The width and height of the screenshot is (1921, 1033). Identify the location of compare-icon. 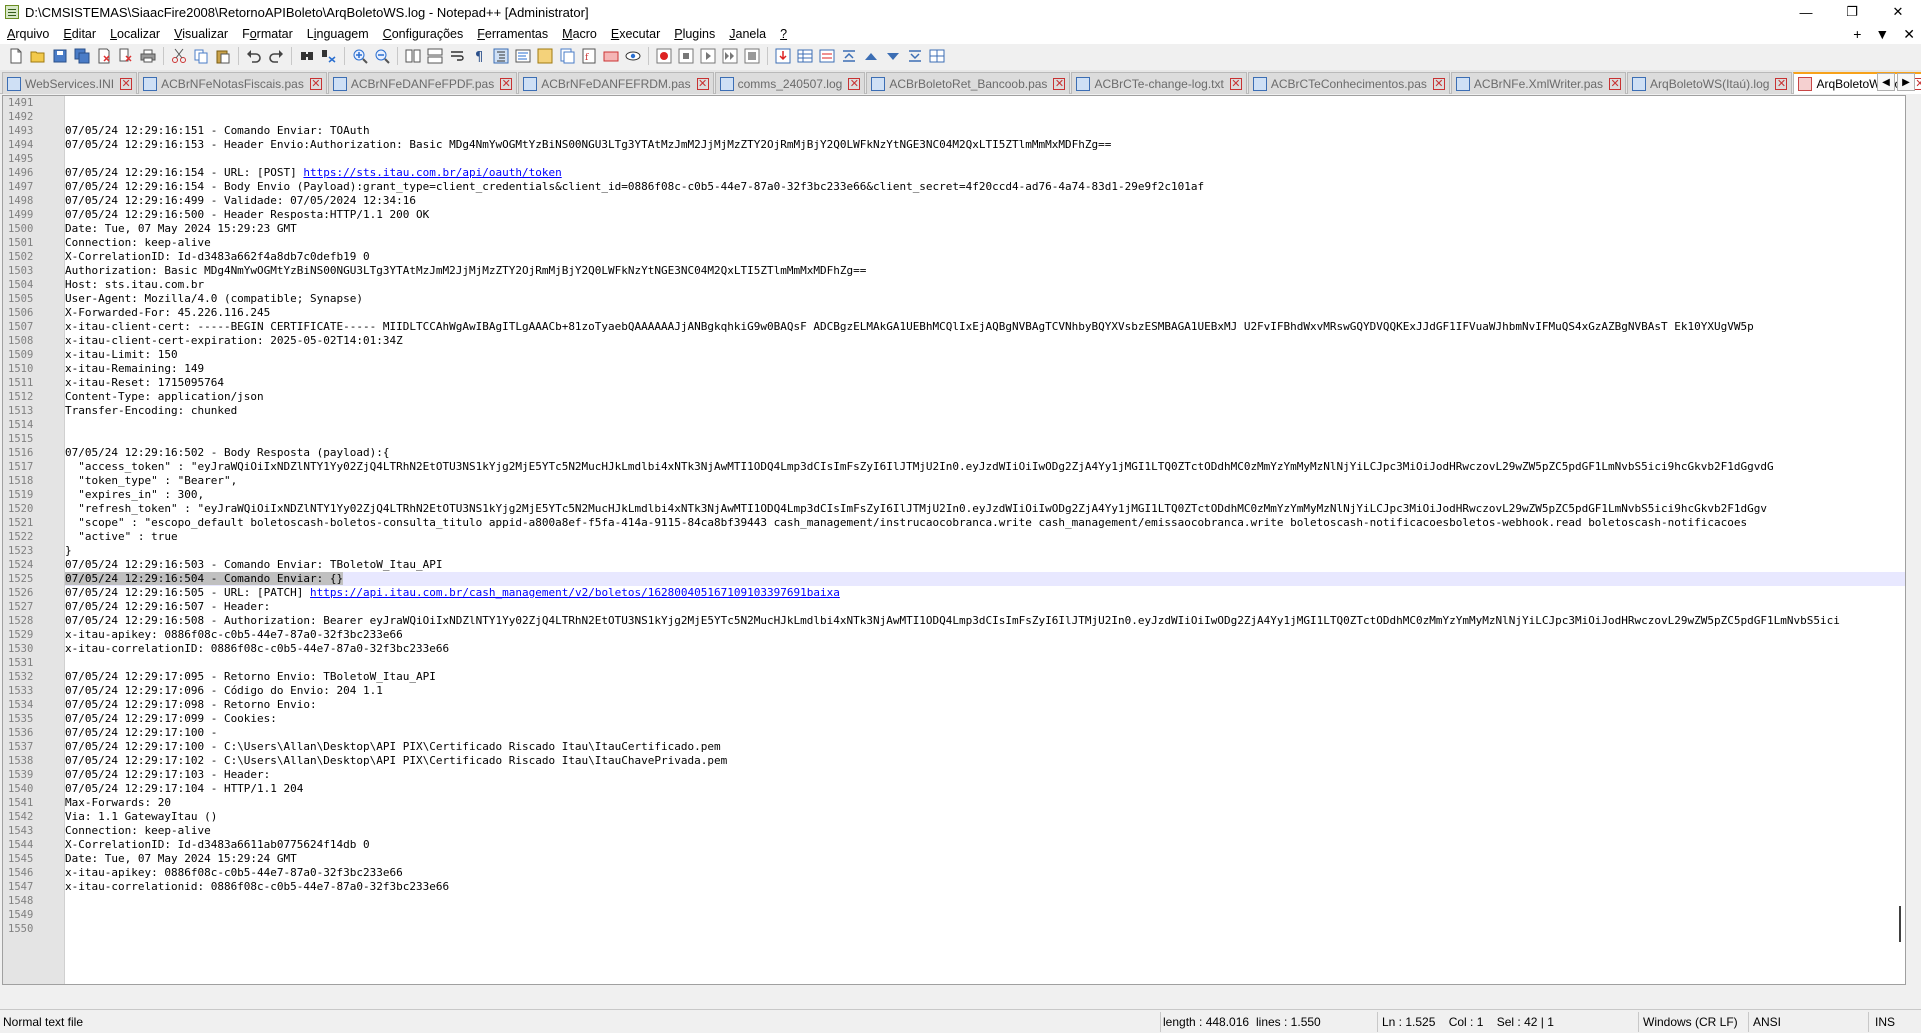
(827, 56).